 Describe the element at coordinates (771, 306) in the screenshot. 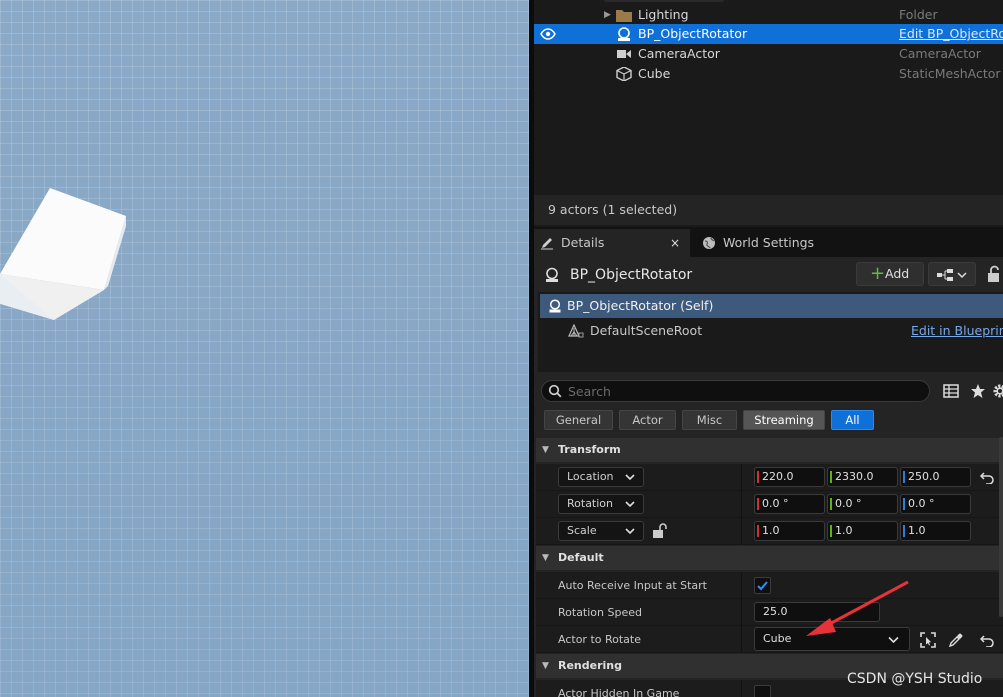

I see `component-self: BP_ObjectRotator (Self)` at that location.